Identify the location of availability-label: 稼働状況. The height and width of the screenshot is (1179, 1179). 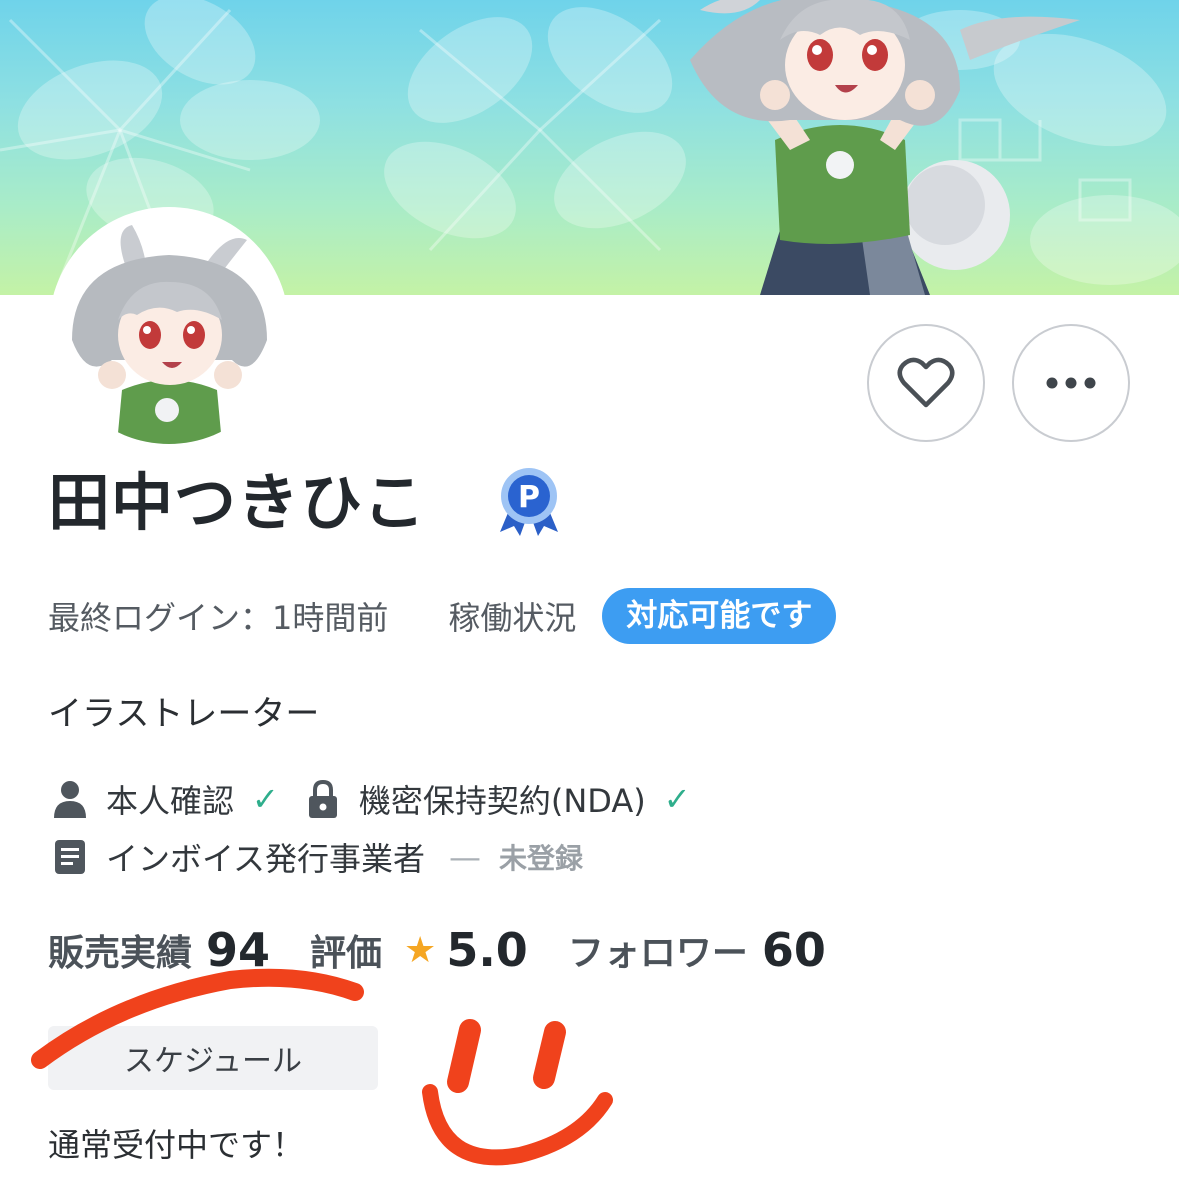
(512, 618).